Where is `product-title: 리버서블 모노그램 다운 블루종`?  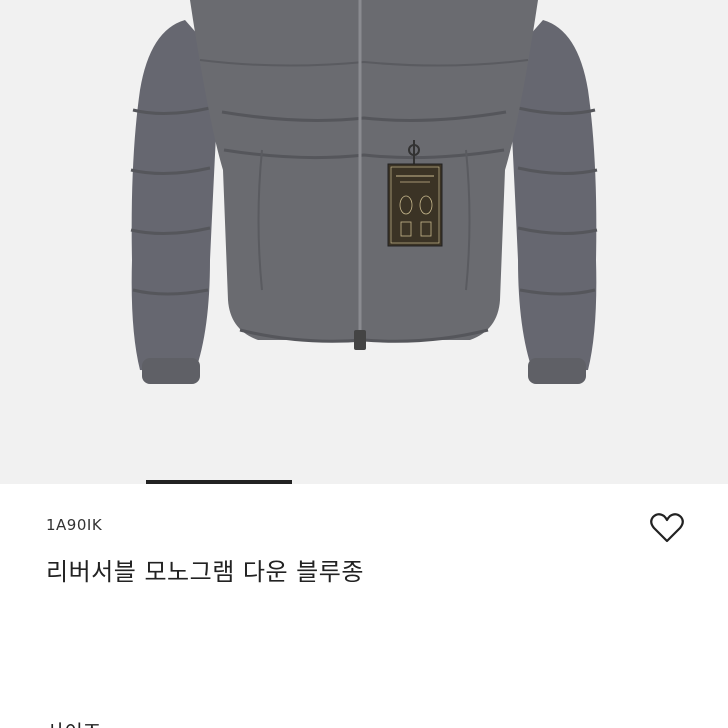 product-title: 리버서블 모노그램 다운 블루종 is located at coordinates (205, 572).